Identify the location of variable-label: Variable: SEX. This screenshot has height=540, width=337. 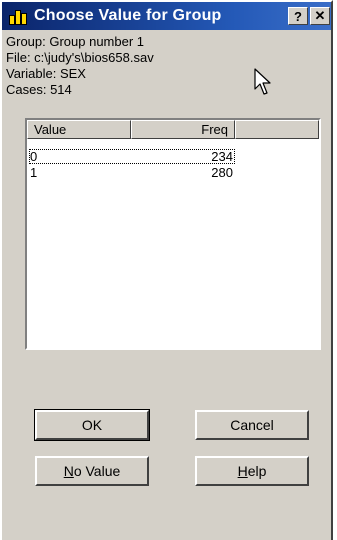
(46, 73).